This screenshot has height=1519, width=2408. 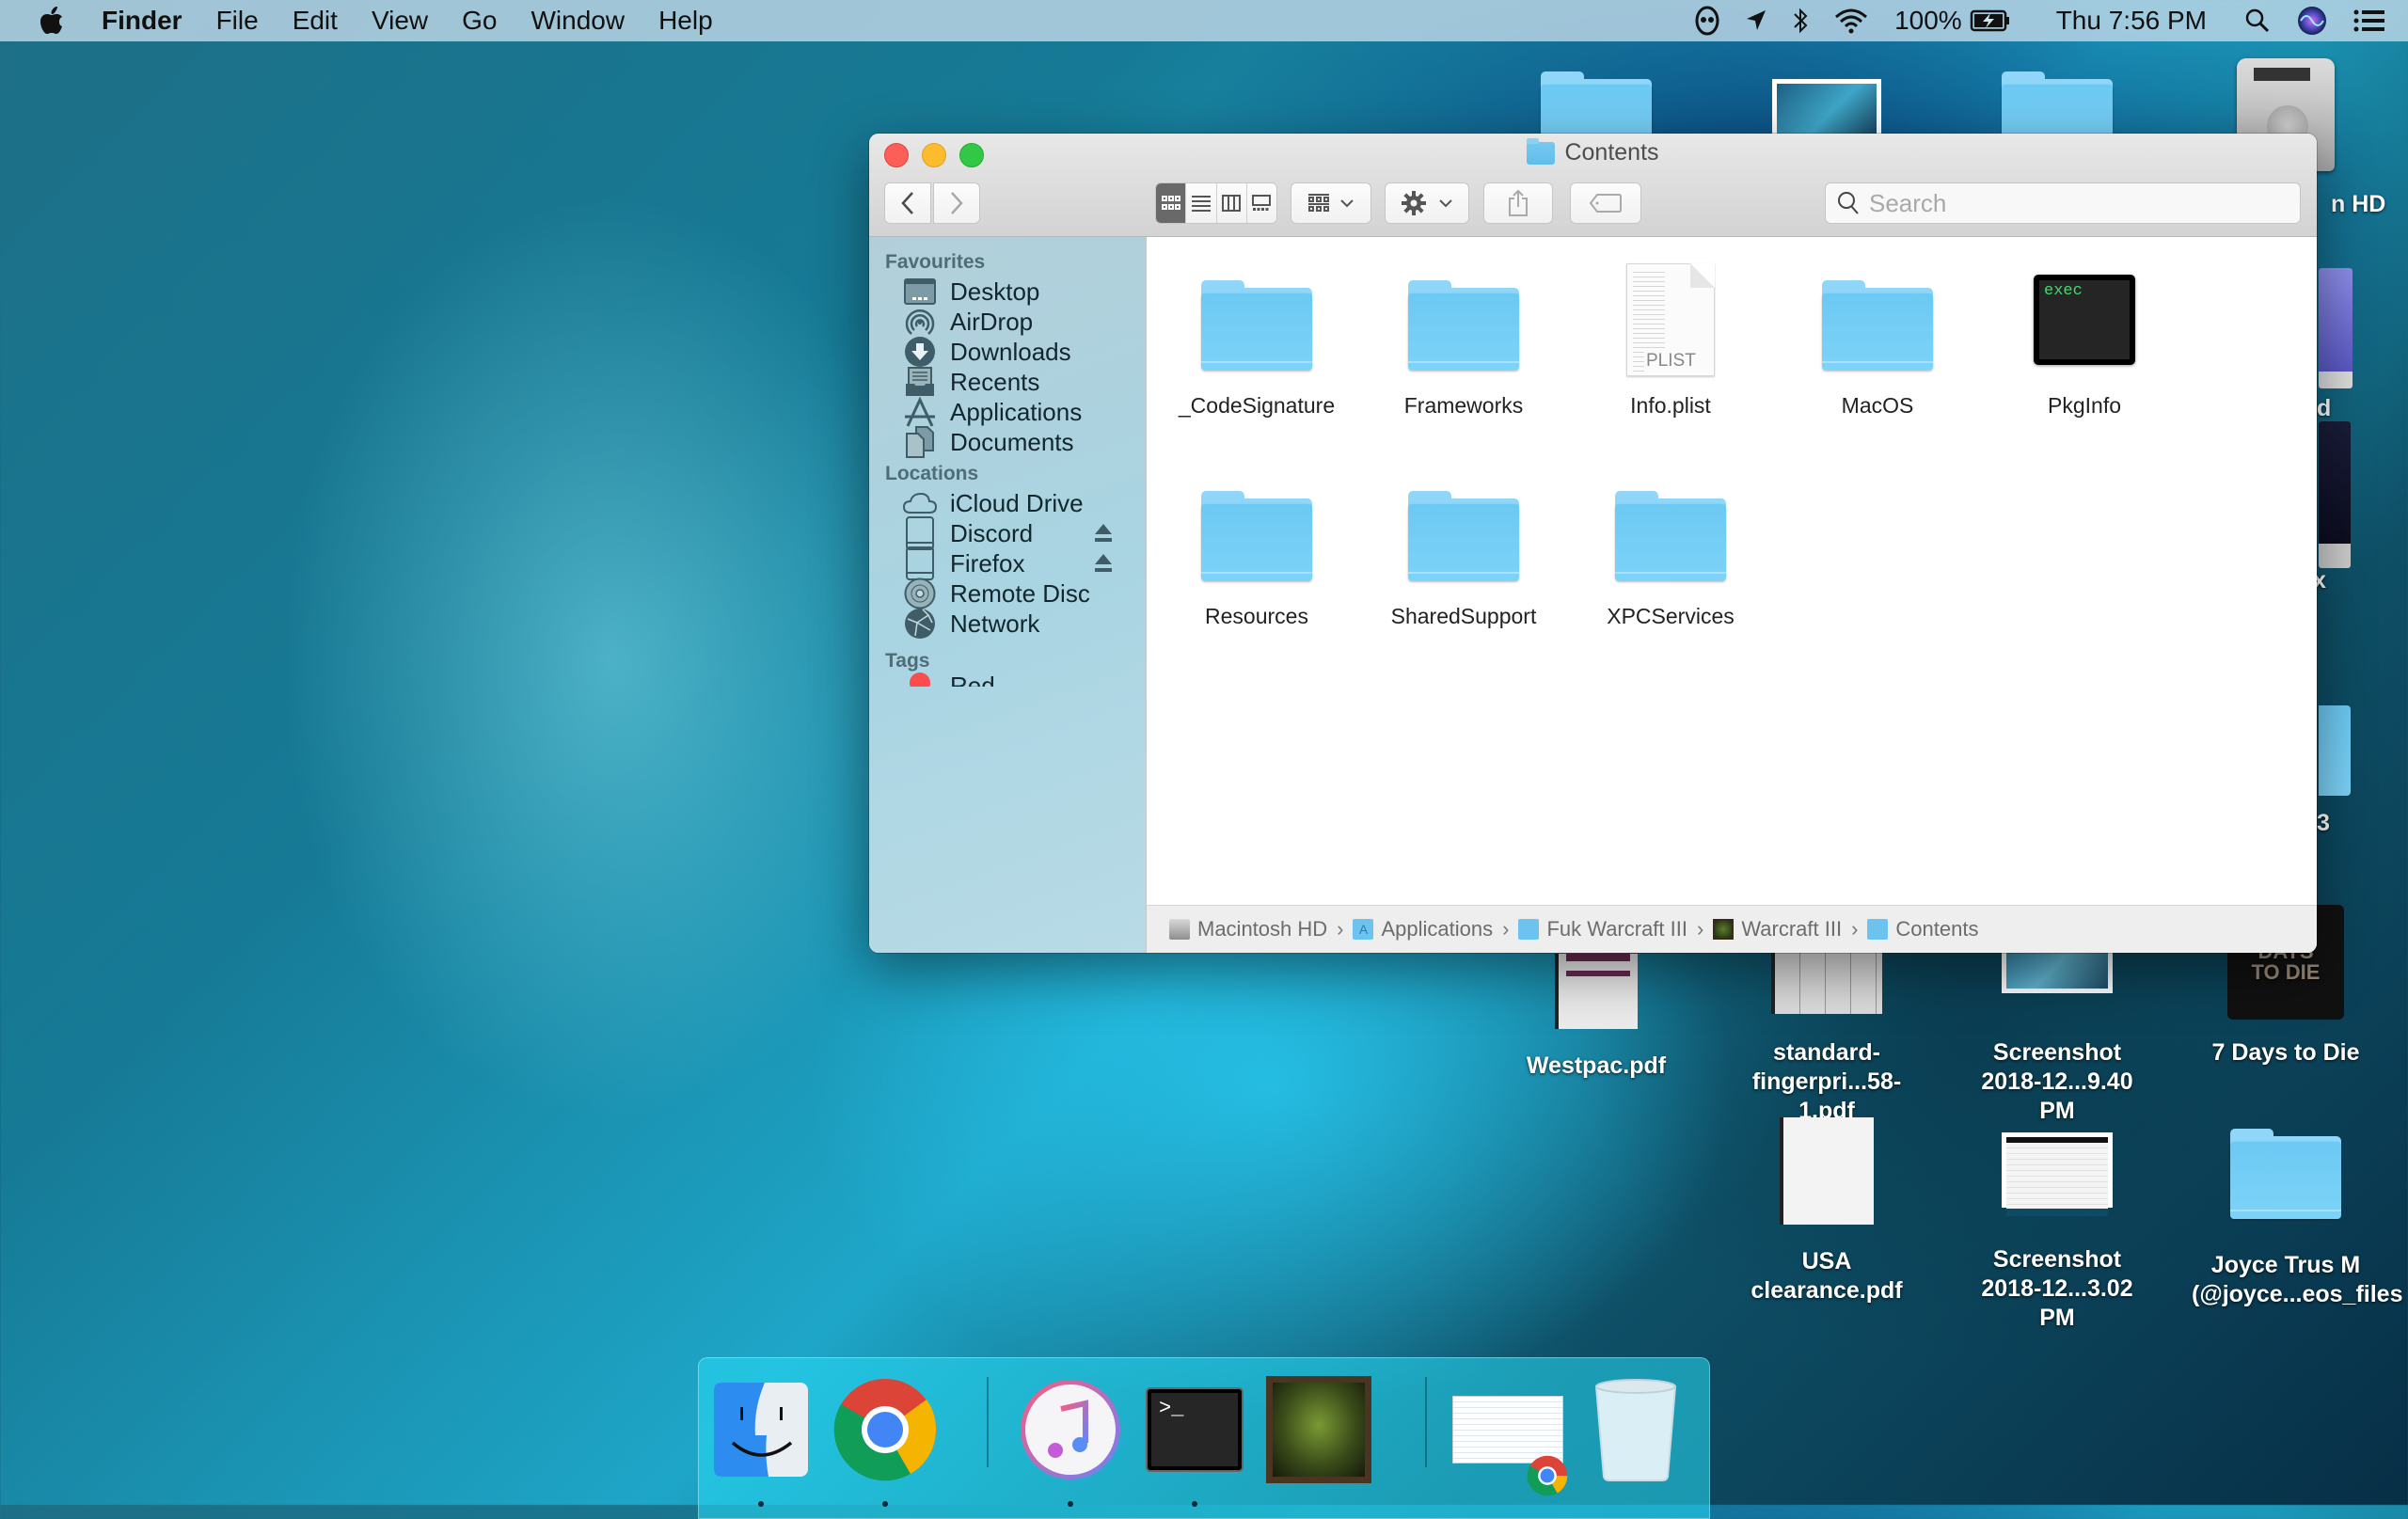 What do you see at coordinates (2285, 1052) in the screenshot?
I see `desktop-item-label: 7 Days to Die` at bounding box center [2285, 1052].